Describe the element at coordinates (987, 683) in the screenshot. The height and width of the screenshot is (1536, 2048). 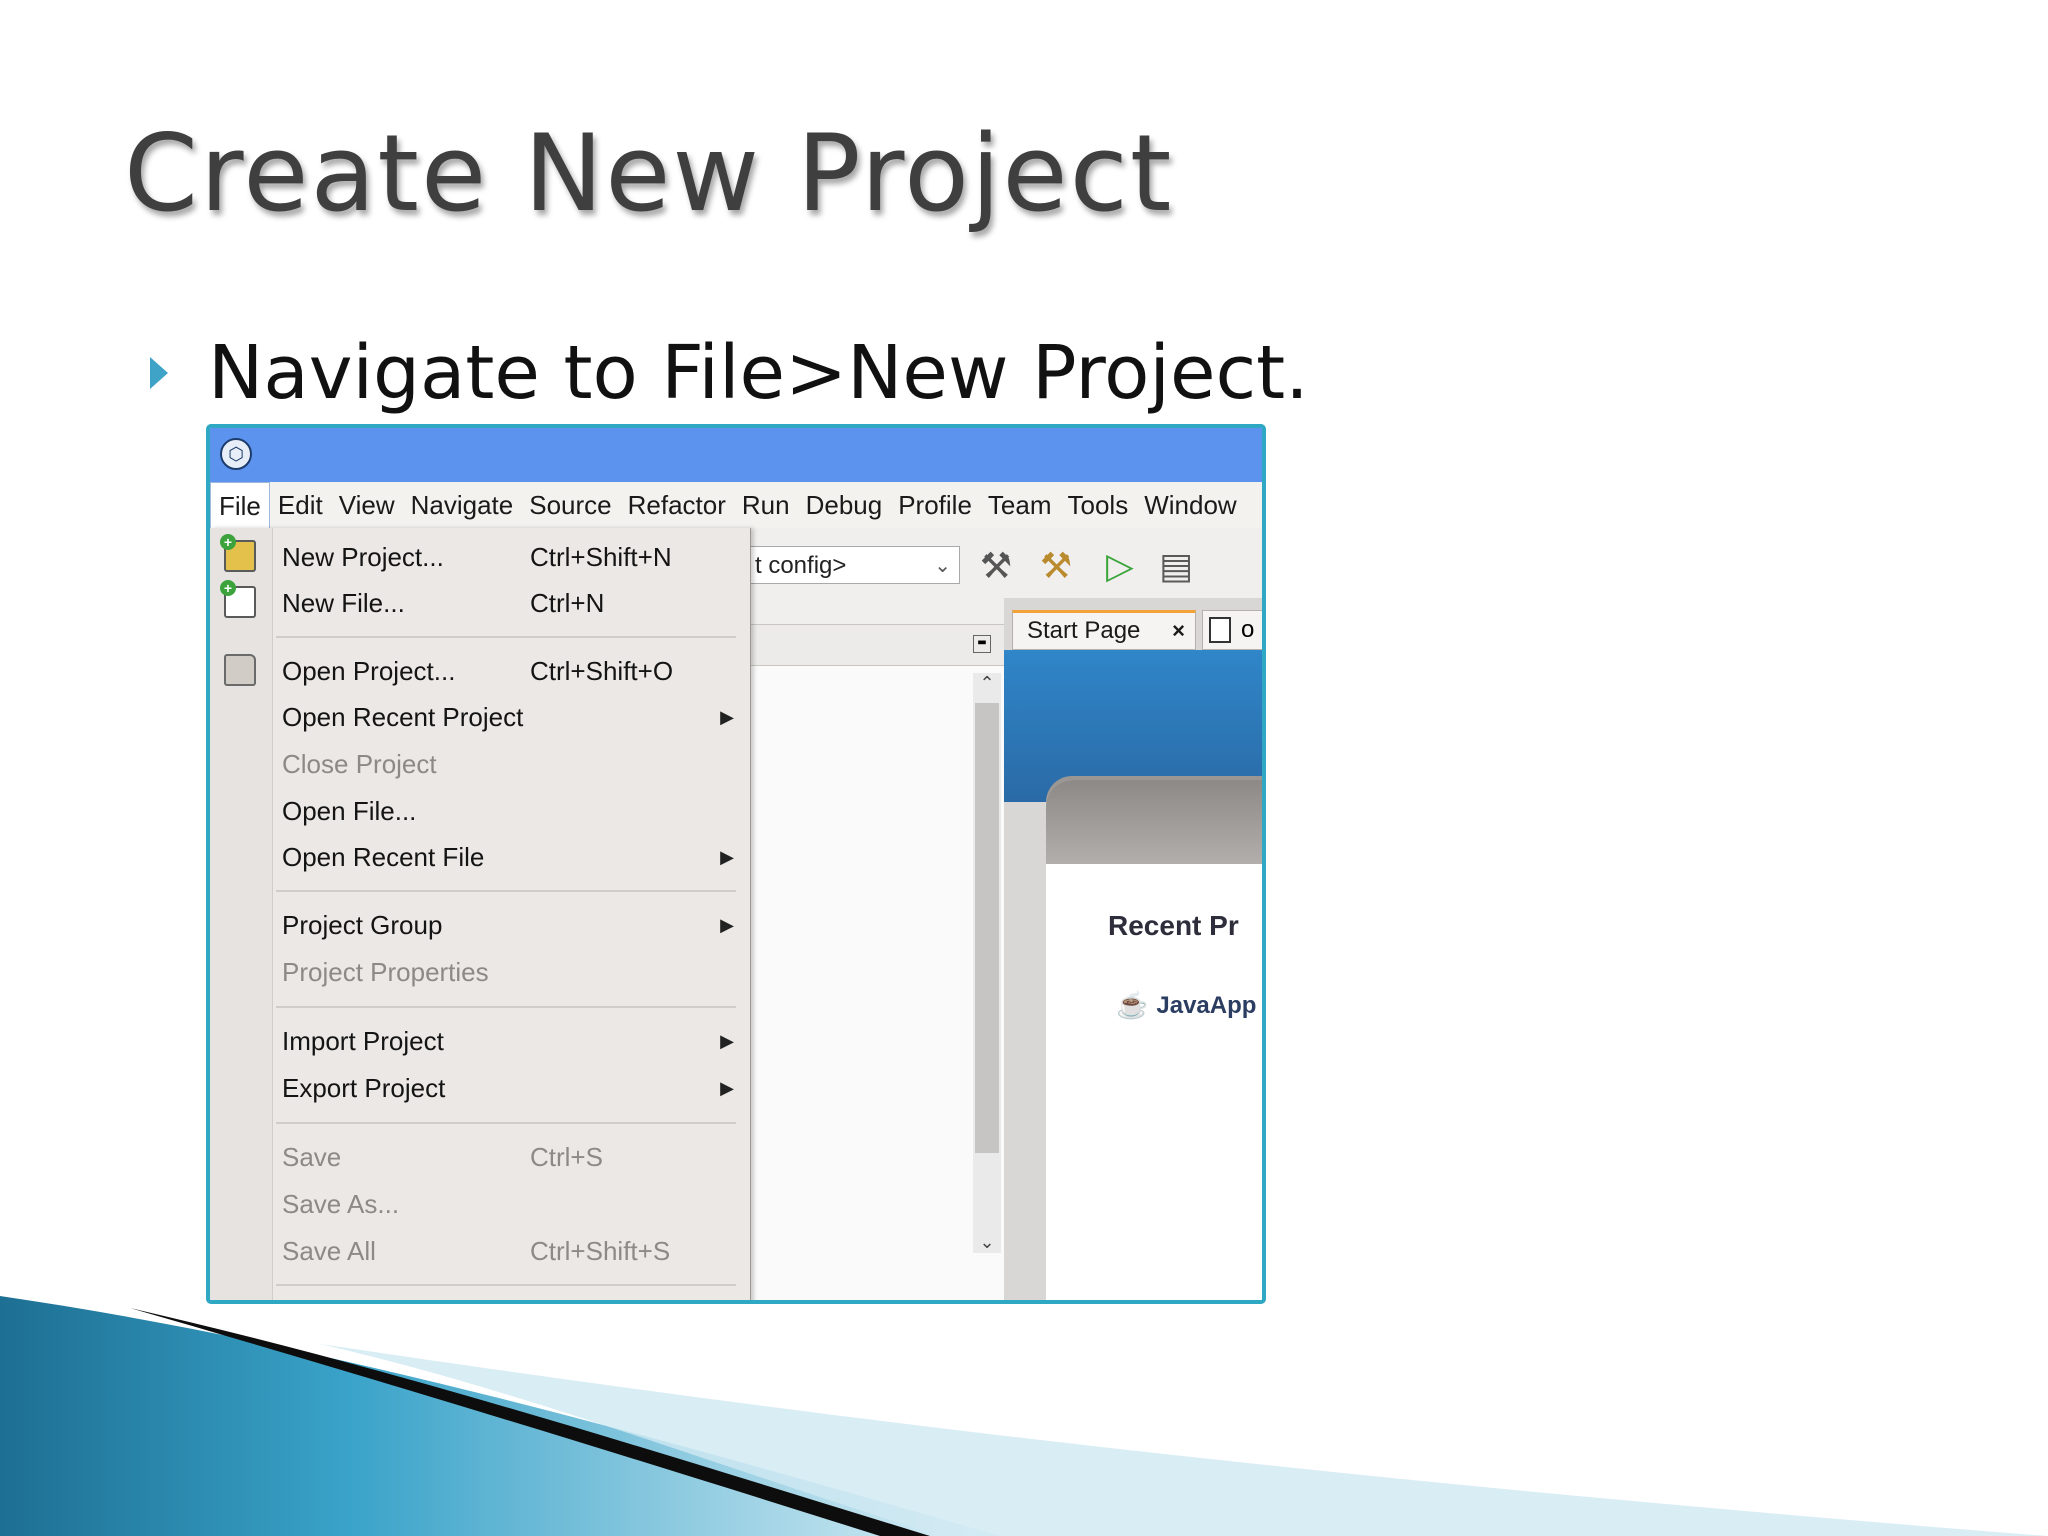
I see `chevron-up-icon: ⌃` at that location.